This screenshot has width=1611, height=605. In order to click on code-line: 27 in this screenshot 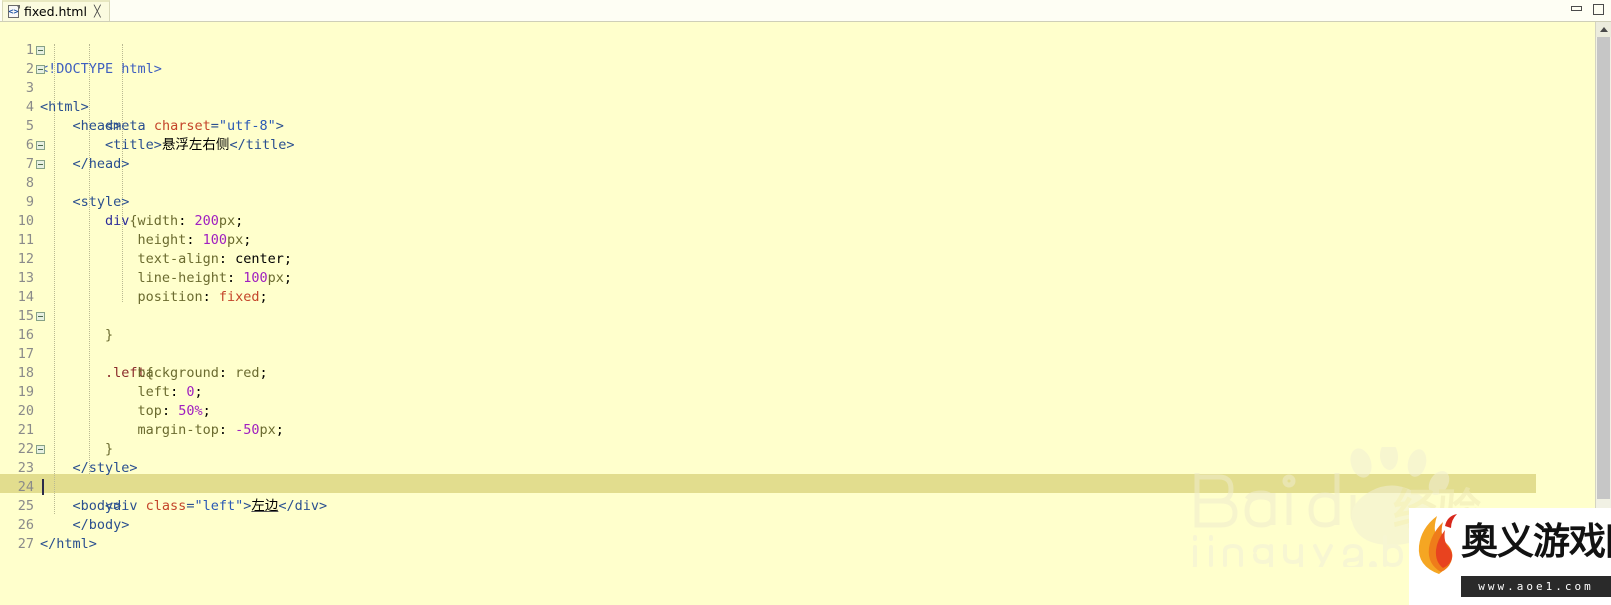, I will do `click(768, 534)`.